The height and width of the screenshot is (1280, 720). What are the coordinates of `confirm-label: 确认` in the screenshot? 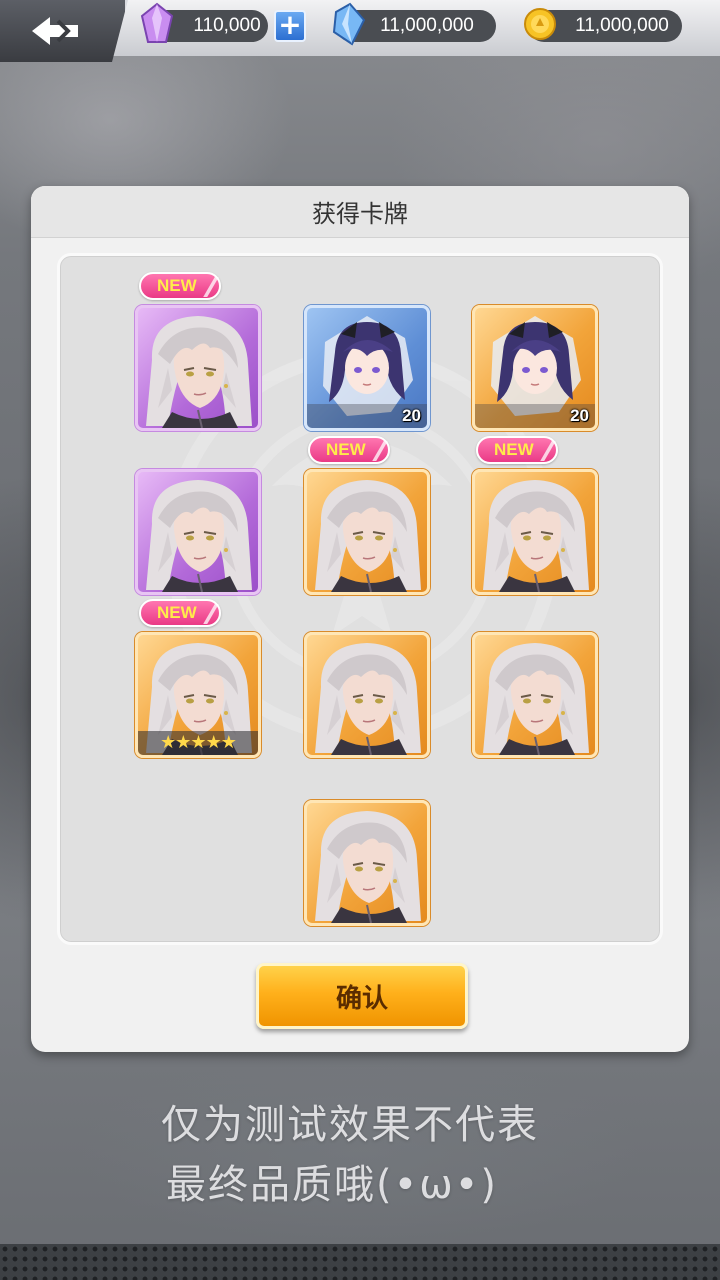 It's located at (361, 998).